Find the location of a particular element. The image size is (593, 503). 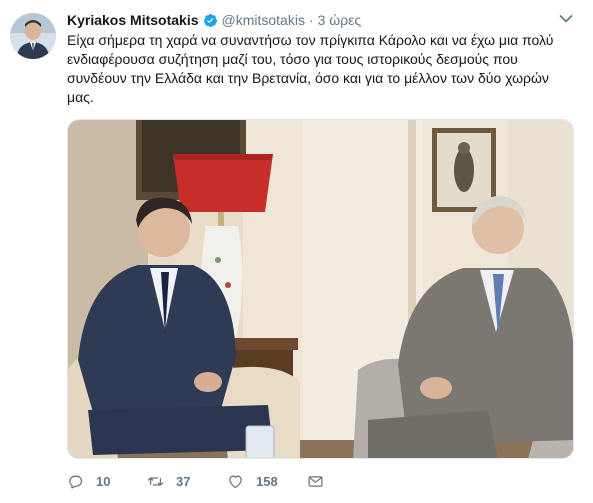

retweet-count: 37 is located at coordinates (183, 481).